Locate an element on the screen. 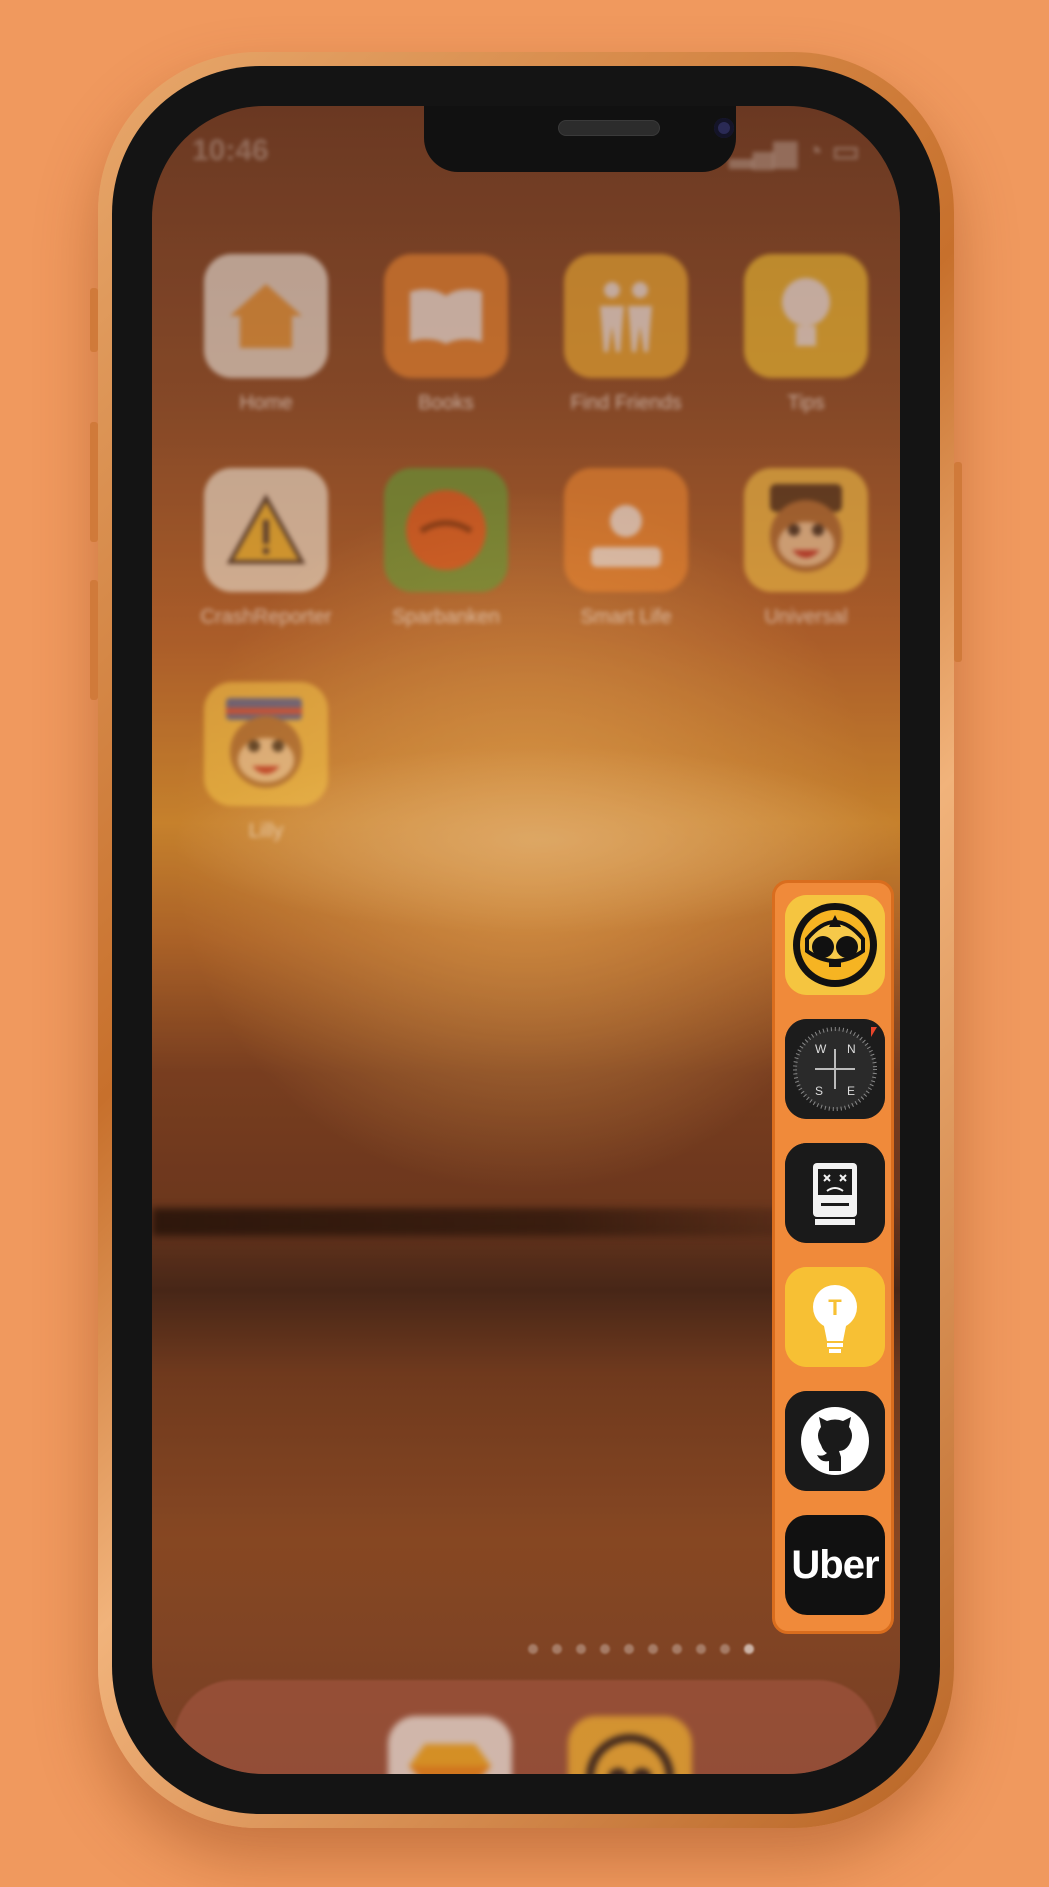  tips-letter: T is located at coordinates (835, 1307).